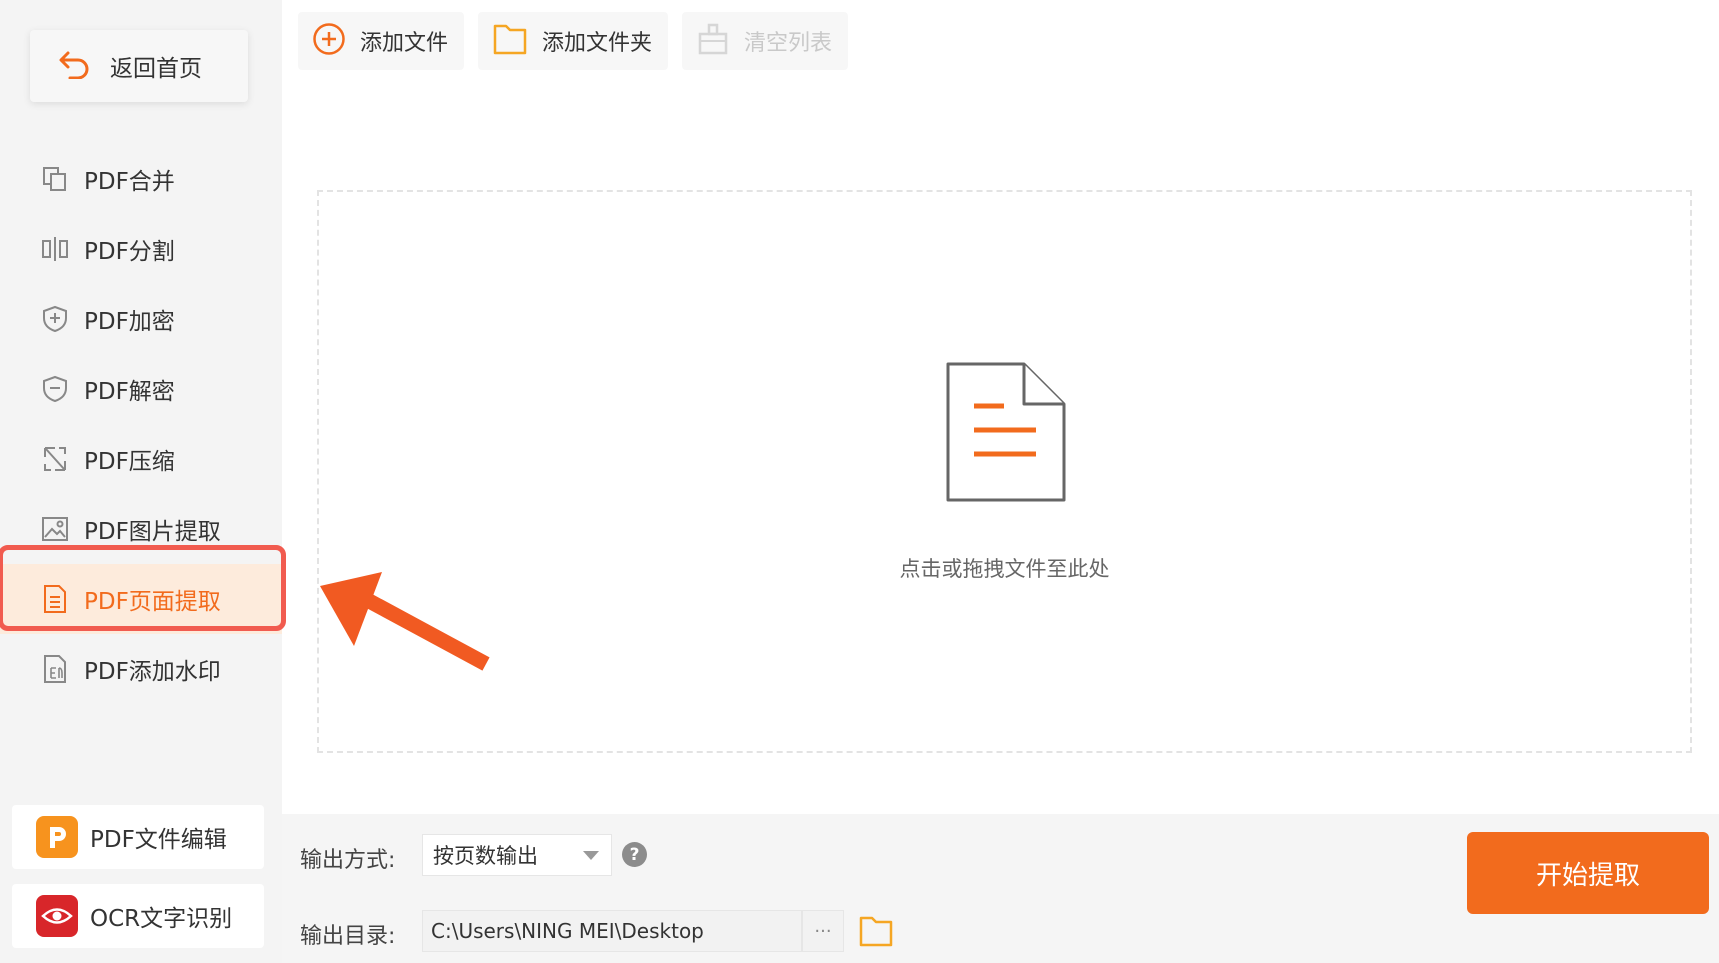 The image size is (1719, 963). Describe the element at coordinates (55, 529) in the screenshot. I see `image-icon` at that location.